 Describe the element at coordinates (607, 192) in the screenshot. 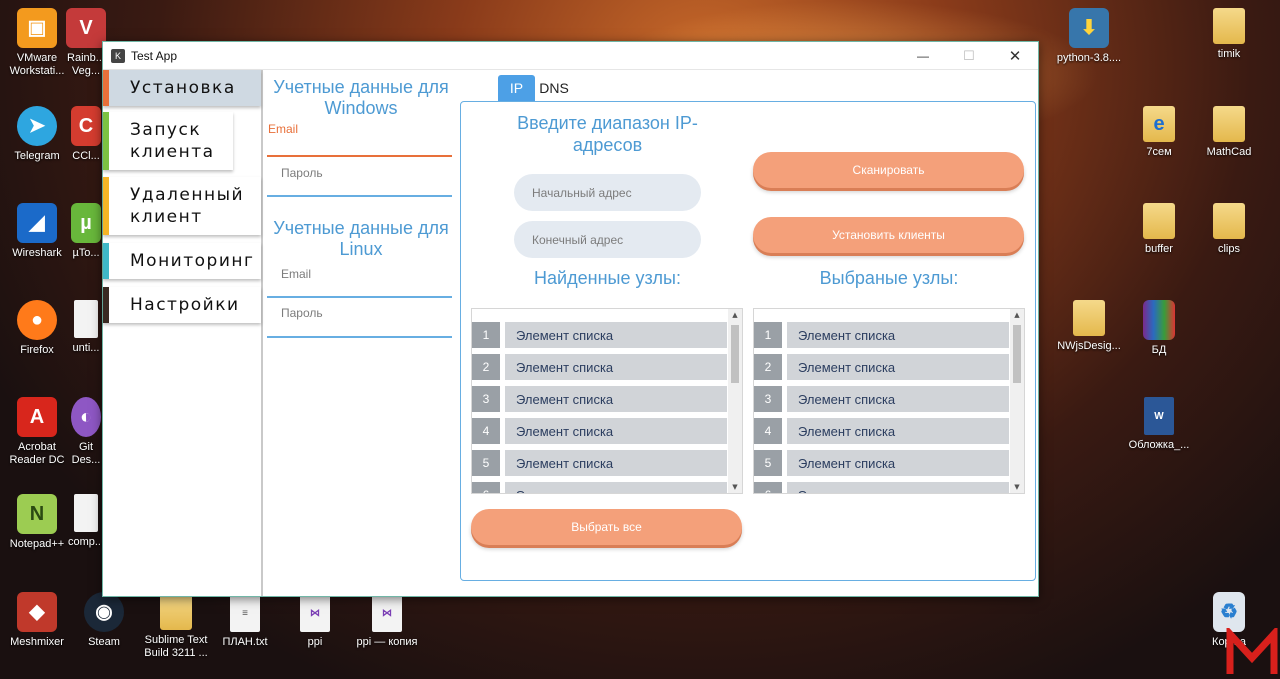

I see `start-address-input: Начальный адрес` at that location.